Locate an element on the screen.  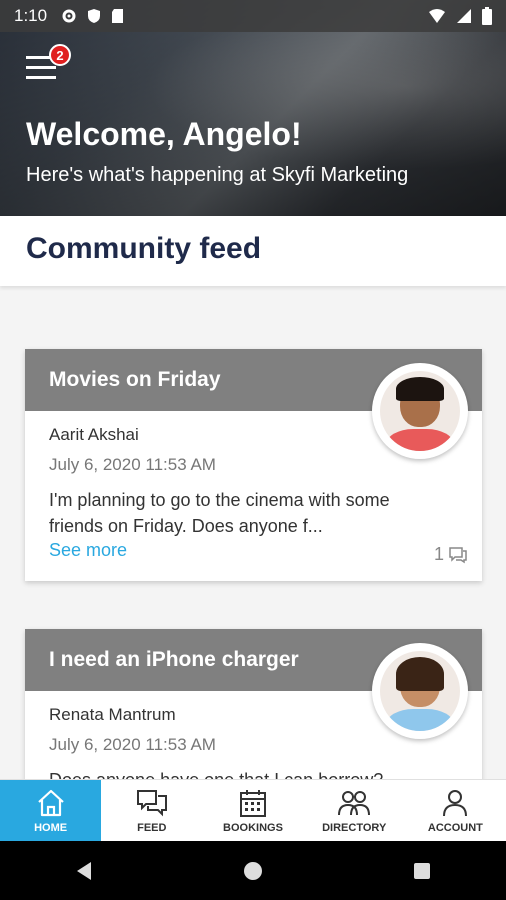
signal-icon is located at coordinates (464, 16).